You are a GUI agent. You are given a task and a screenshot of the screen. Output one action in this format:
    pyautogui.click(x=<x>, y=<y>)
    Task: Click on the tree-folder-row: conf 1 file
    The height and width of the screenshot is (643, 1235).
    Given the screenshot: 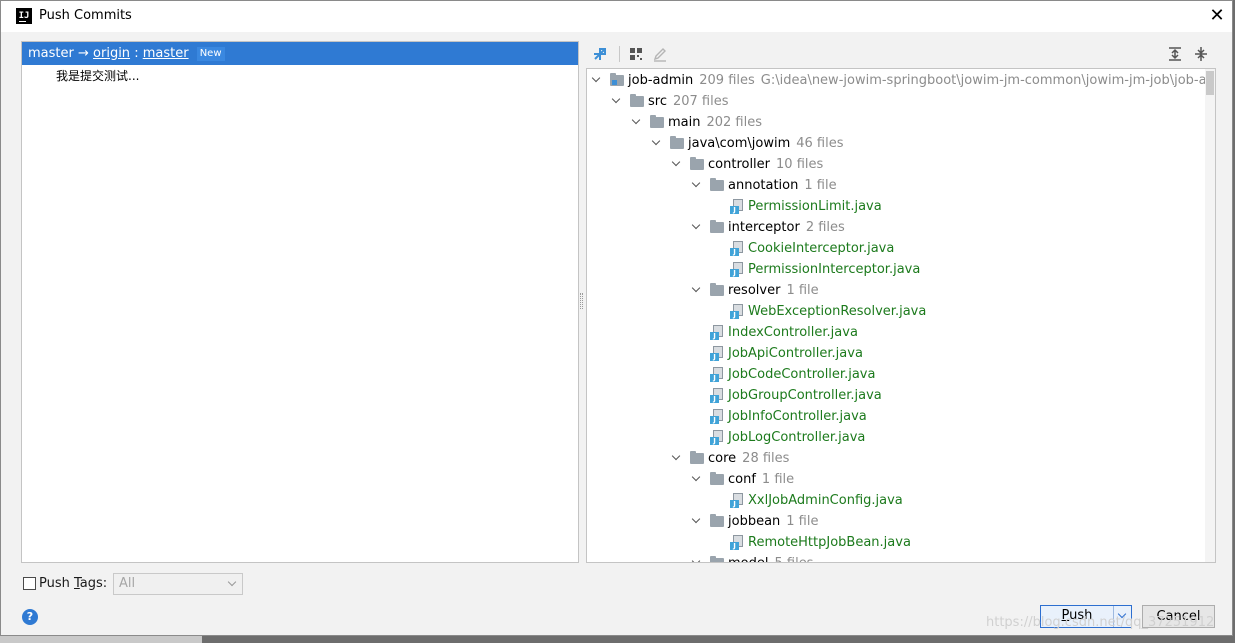 What is the action you would take?
    pyautogui.click(x=897, y=479)
    